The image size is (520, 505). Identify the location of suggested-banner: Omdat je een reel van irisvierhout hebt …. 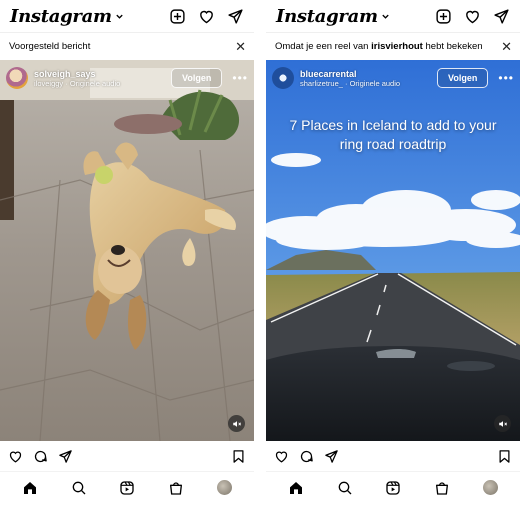
(393, 46).